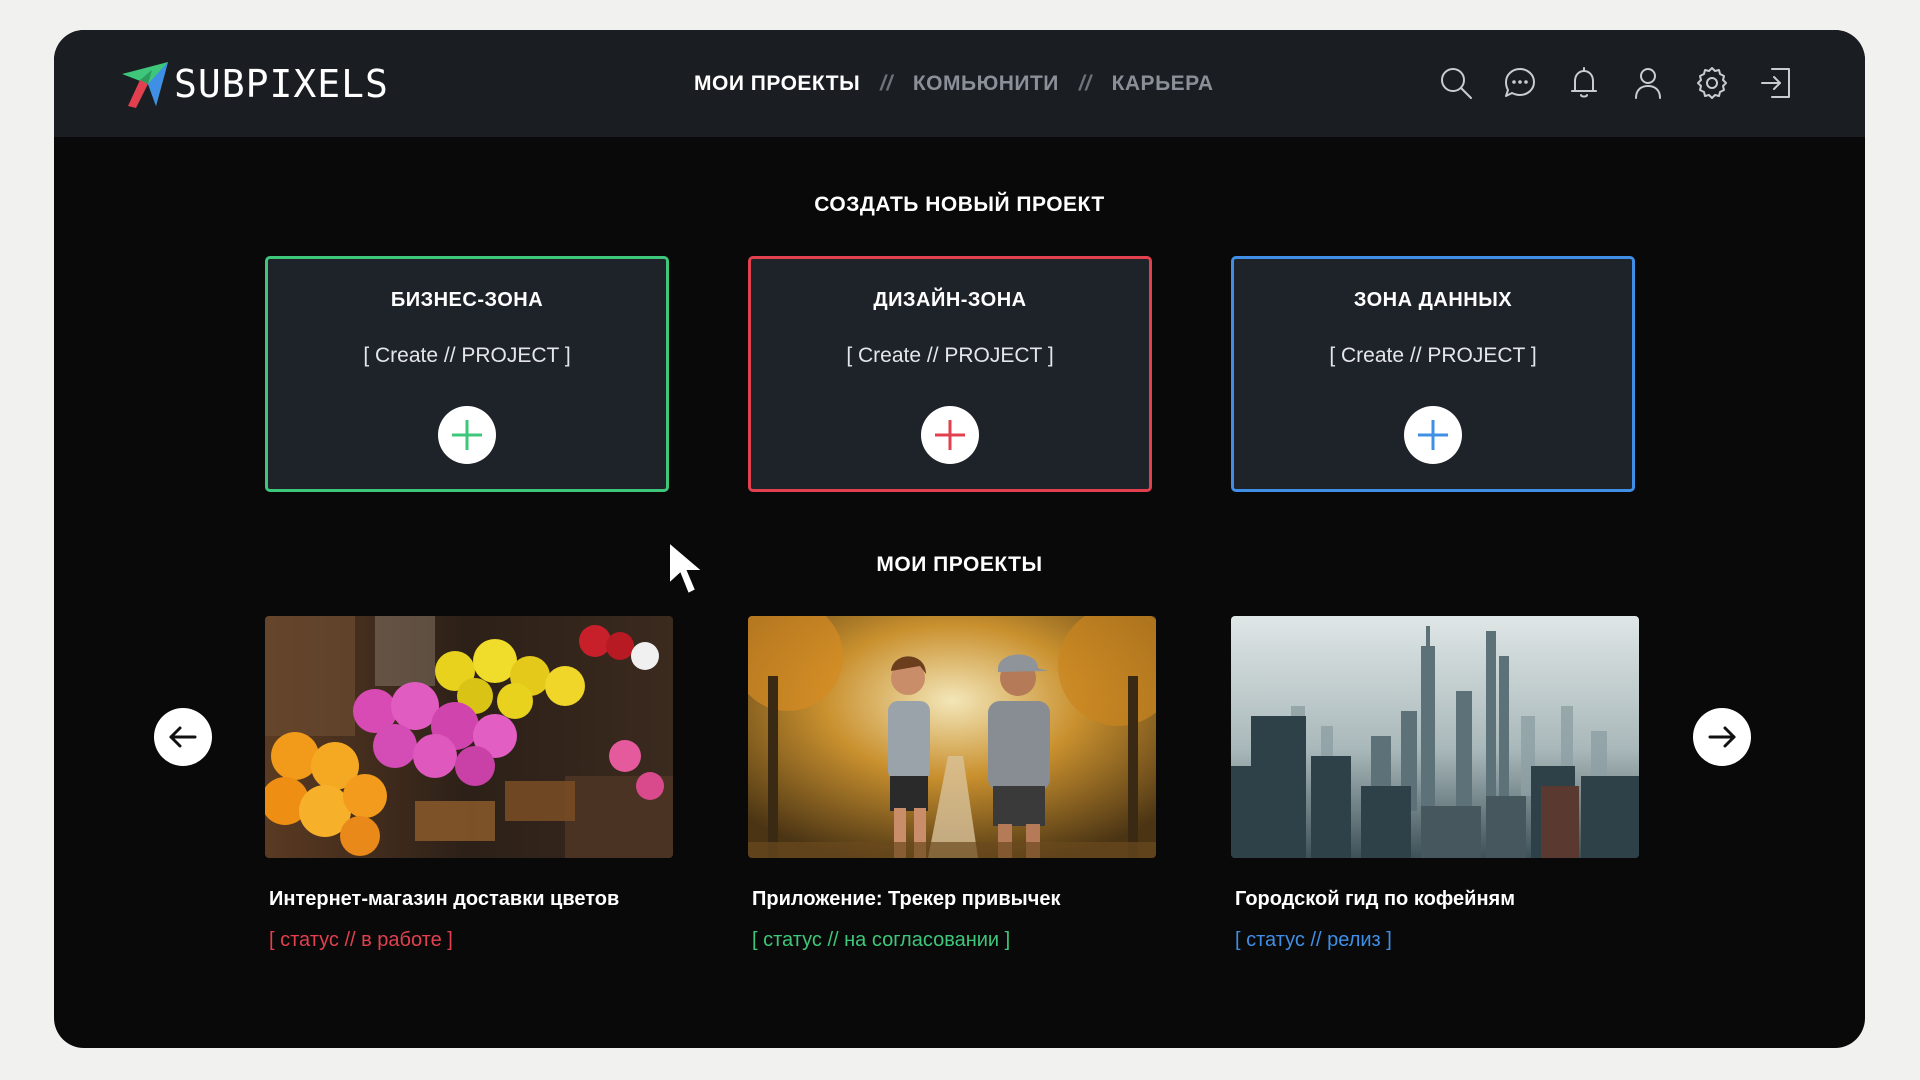 The image size is (1920, 1080). I want to click on add-design-project-button, so click(950, 435).